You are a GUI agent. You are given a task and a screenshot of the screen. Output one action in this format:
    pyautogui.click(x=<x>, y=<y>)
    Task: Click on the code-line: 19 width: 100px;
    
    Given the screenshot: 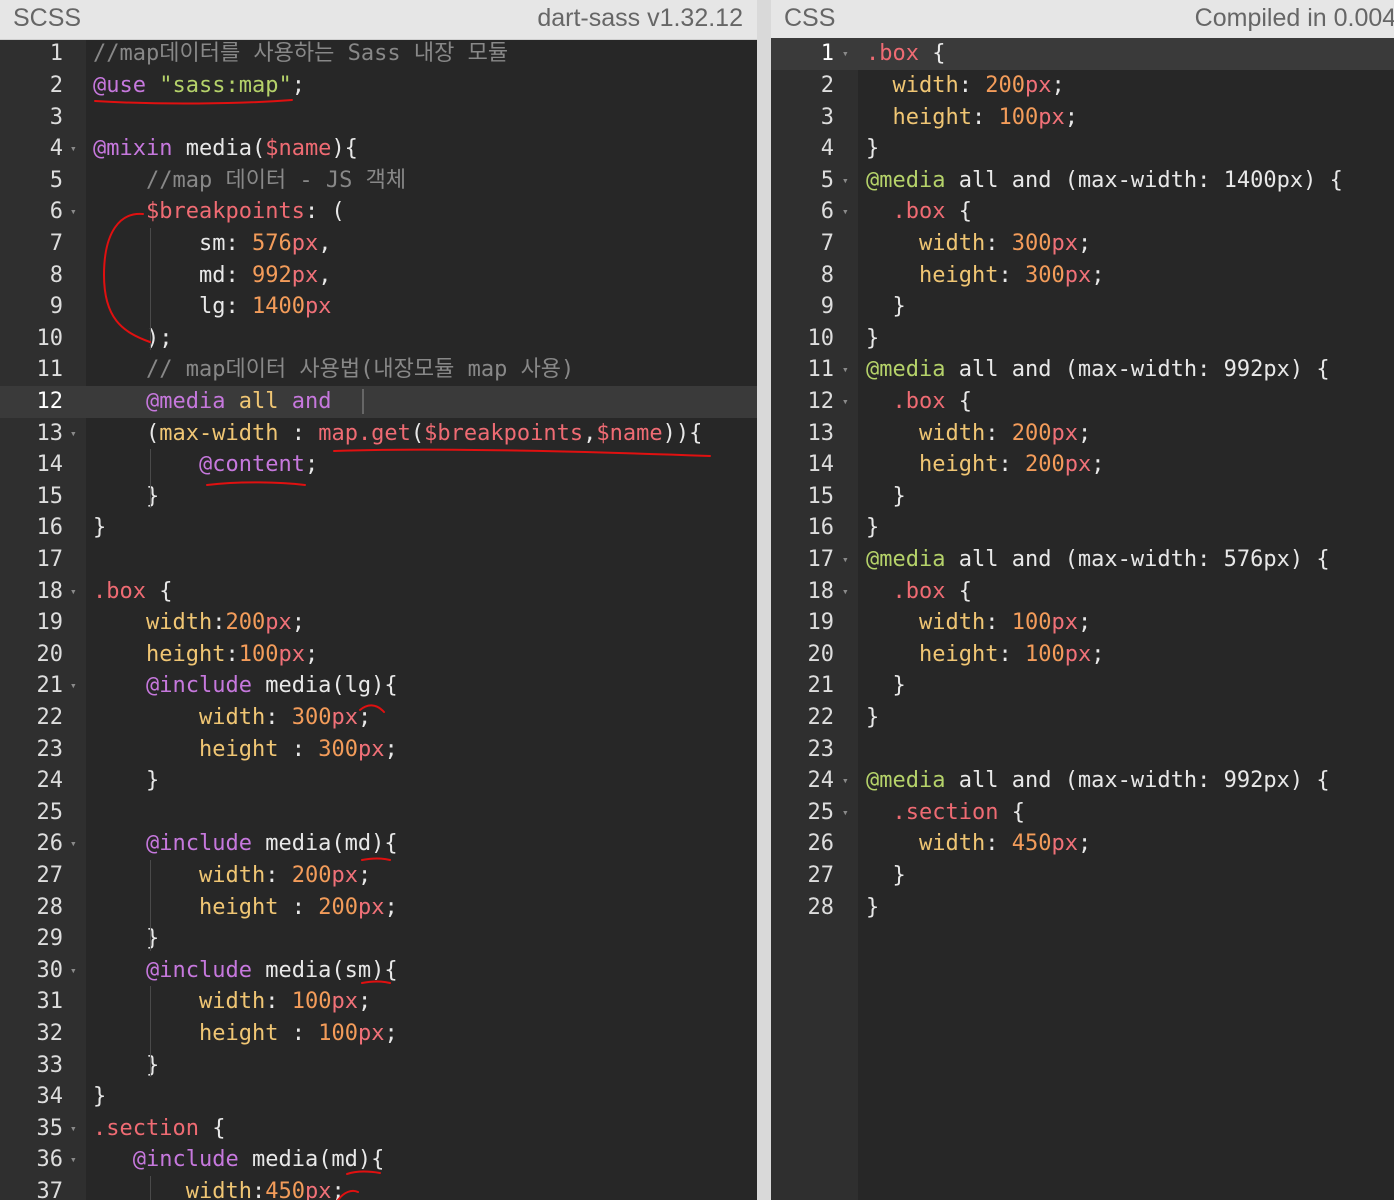 What is the action you would take?
    pyautogui.click(x=1082, y=623)
    